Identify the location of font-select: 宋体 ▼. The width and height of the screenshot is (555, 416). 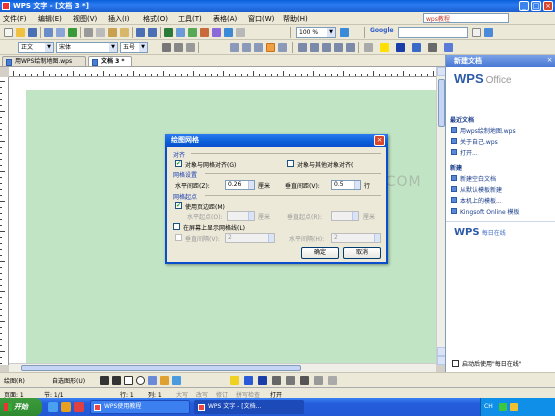
(87, 47).